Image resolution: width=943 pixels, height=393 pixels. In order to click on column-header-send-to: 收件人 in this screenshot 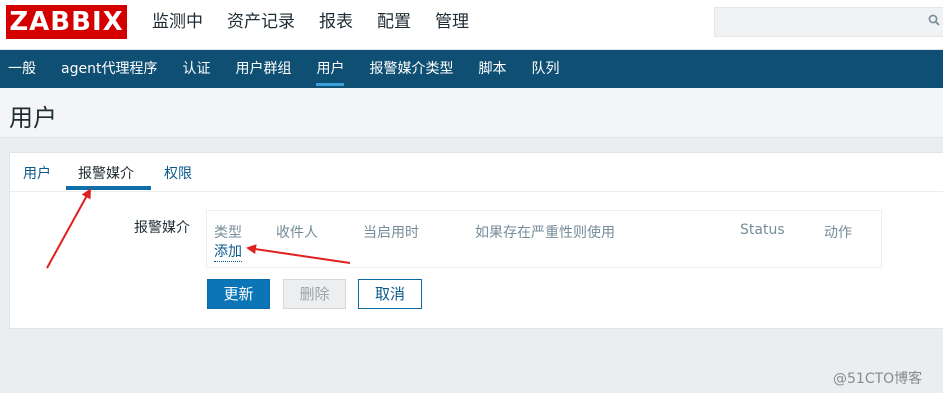, I will do `click(297, 233)`.